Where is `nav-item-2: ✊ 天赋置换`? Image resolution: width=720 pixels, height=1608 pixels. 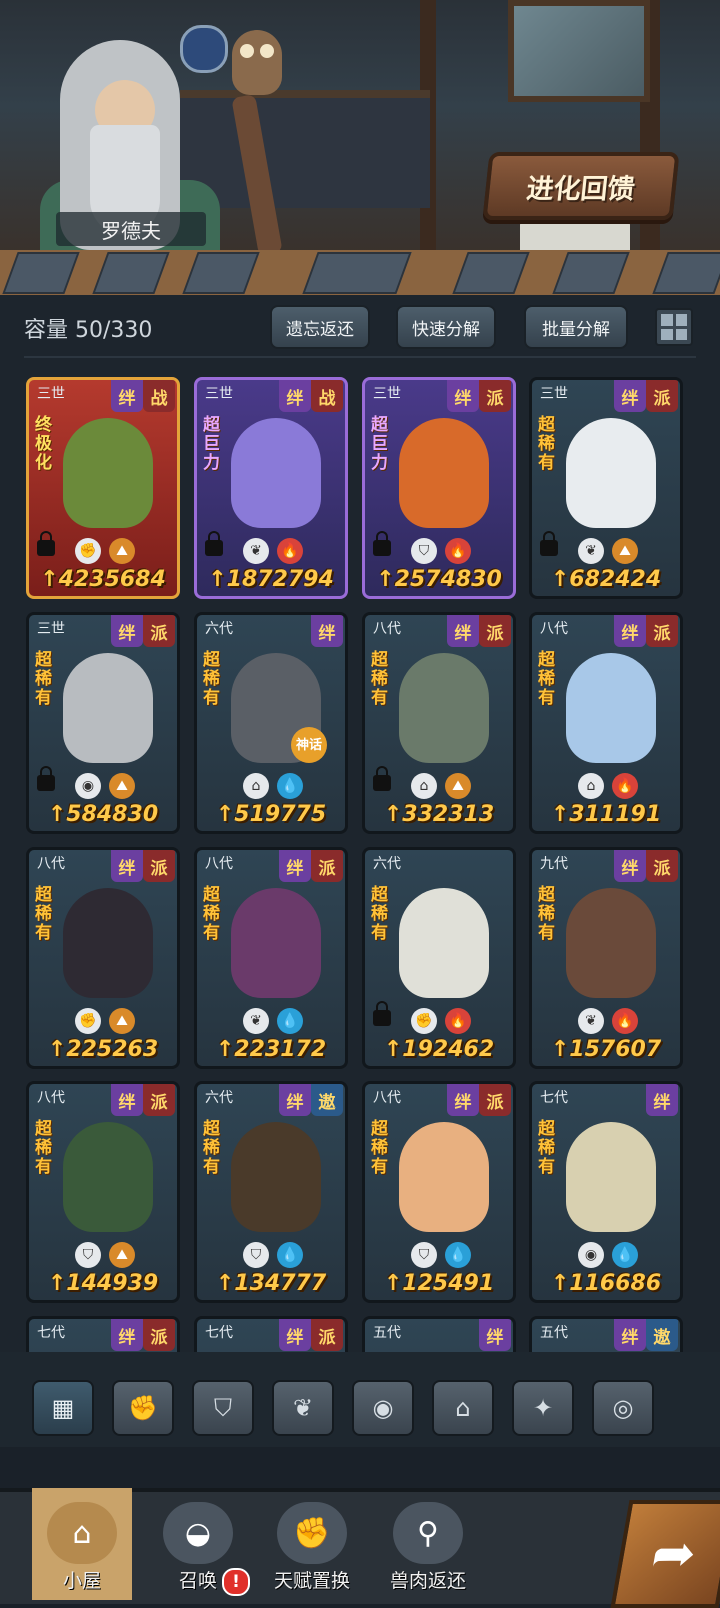 nav-item-2: ✊ 天赋置换 is located at coordinates (312, 1544).